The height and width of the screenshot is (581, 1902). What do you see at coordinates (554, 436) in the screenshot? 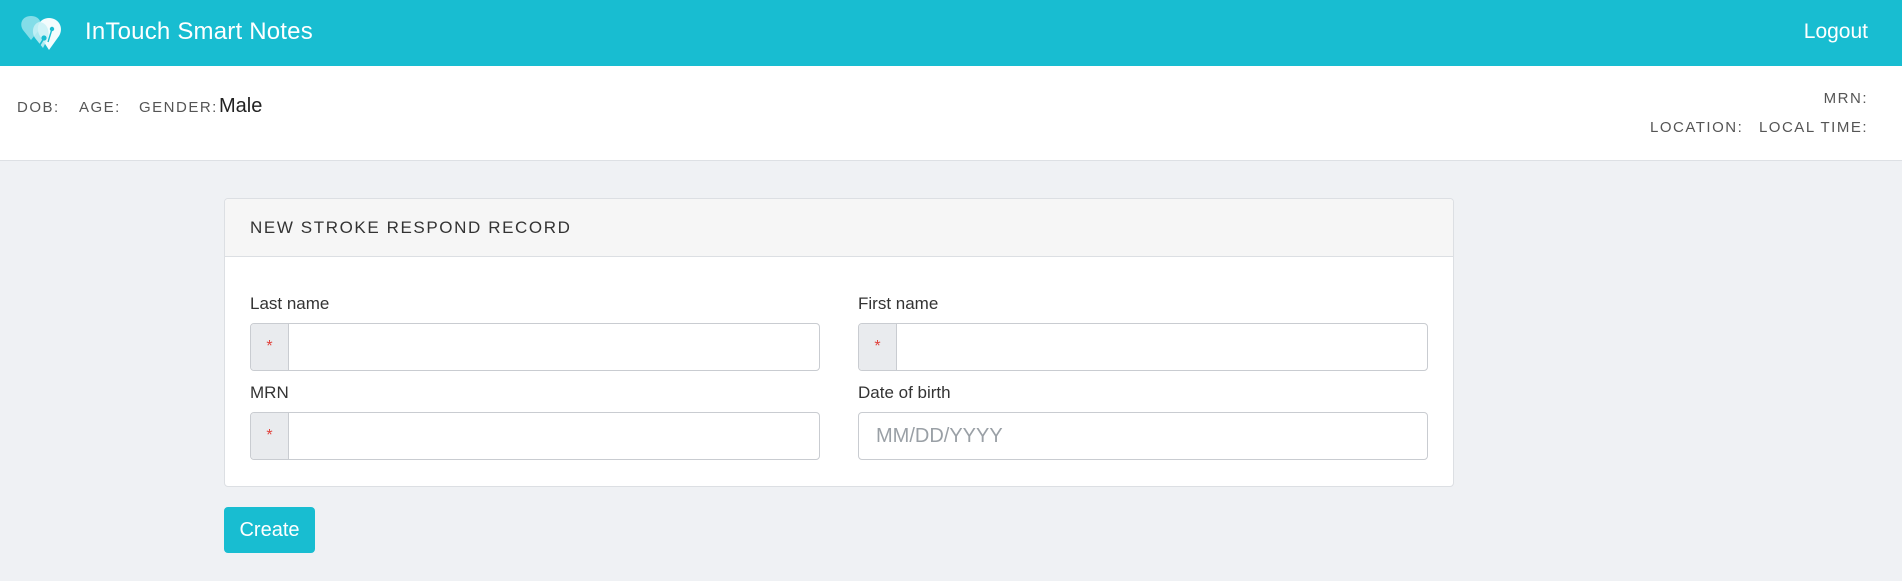
I see `mrn-input` at bounding box center [554, 436].